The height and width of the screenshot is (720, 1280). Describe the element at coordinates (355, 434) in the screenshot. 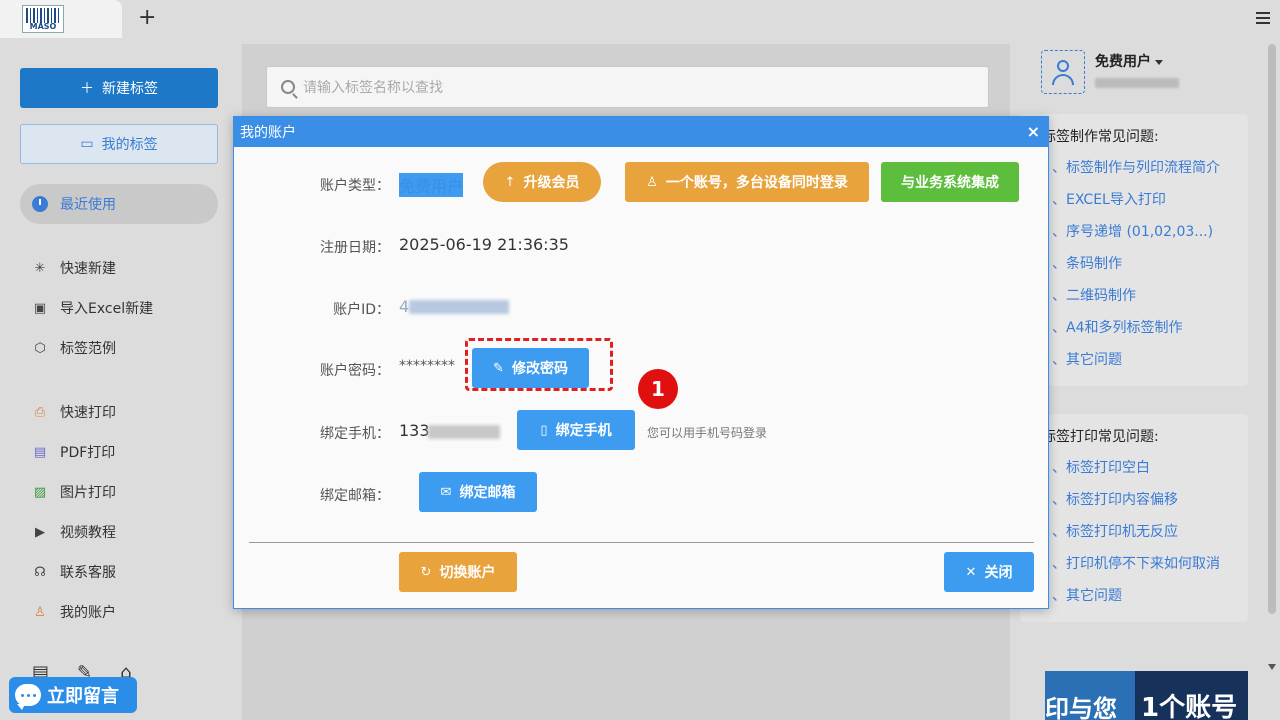

I see `phone-label: 绑定手机：` at that location.